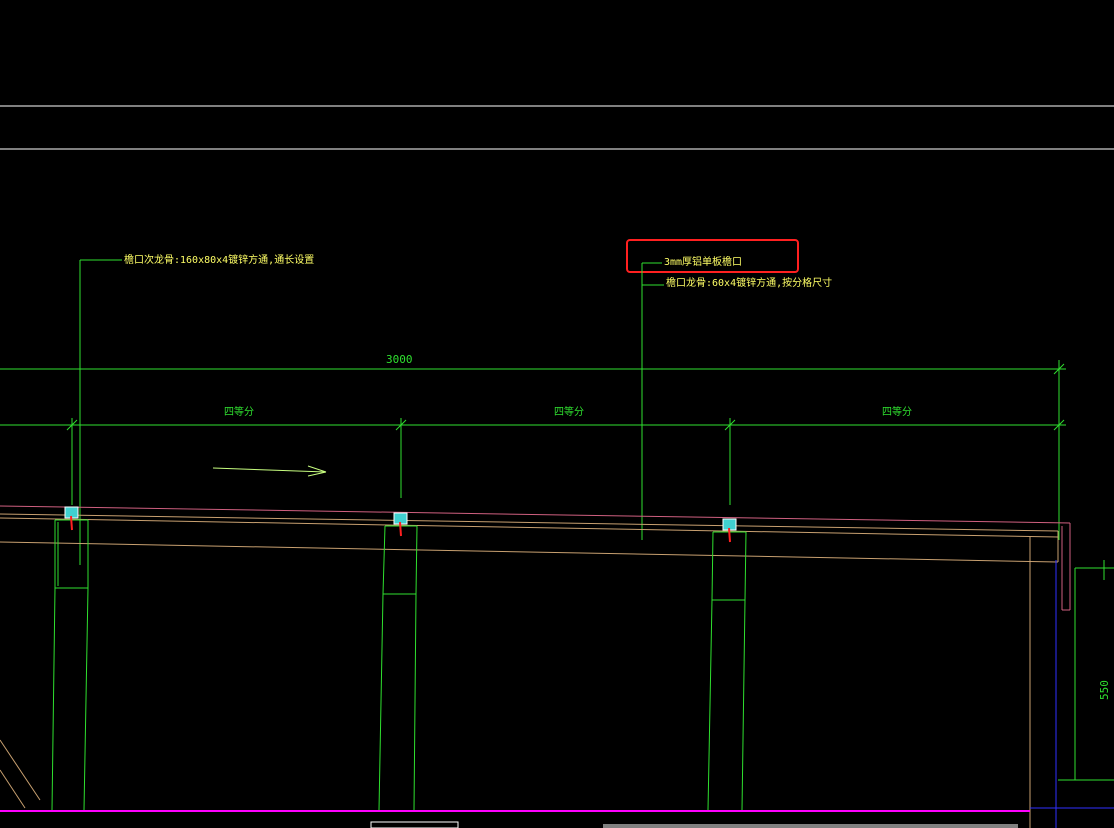 The image size is (1114, 828). I want to click on segment-label-1: 四等分, so click(239, 411).